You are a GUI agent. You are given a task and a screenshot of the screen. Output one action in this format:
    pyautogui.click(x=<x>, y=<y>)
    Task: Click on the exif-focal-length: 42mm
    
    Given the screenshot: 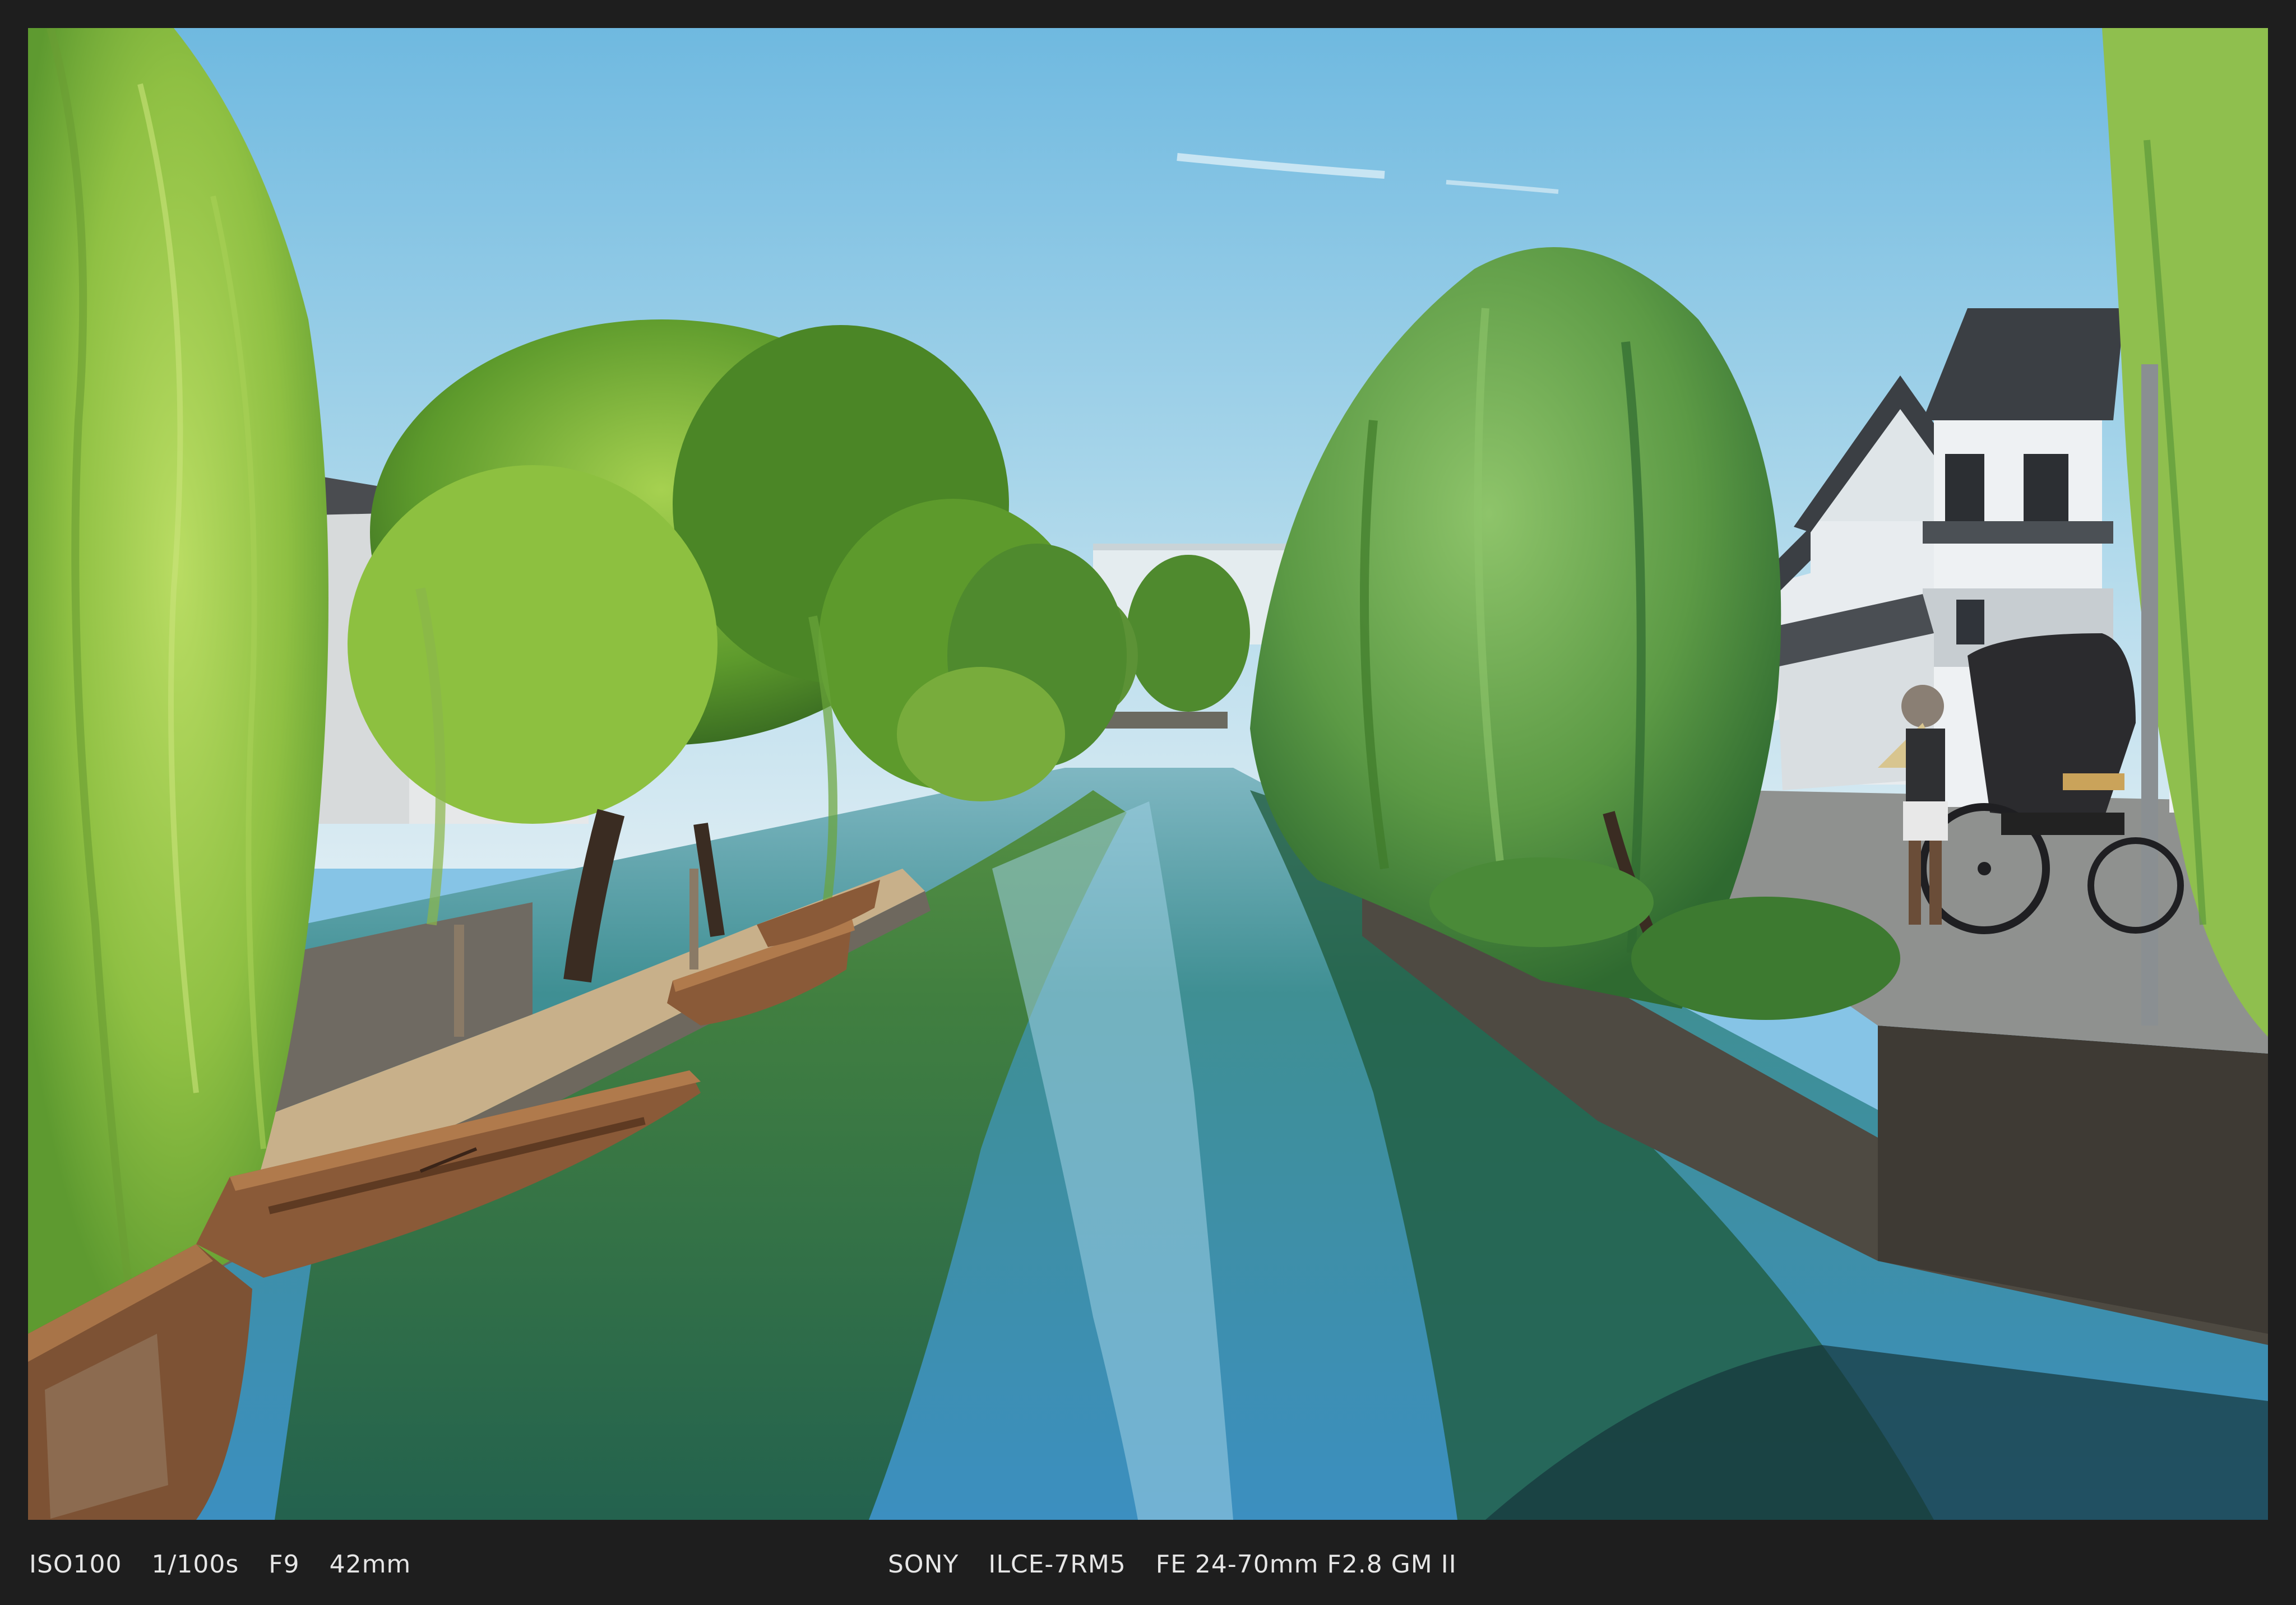 What is the action you would take?
    pyautogui.click(x=370, y=1564)
    